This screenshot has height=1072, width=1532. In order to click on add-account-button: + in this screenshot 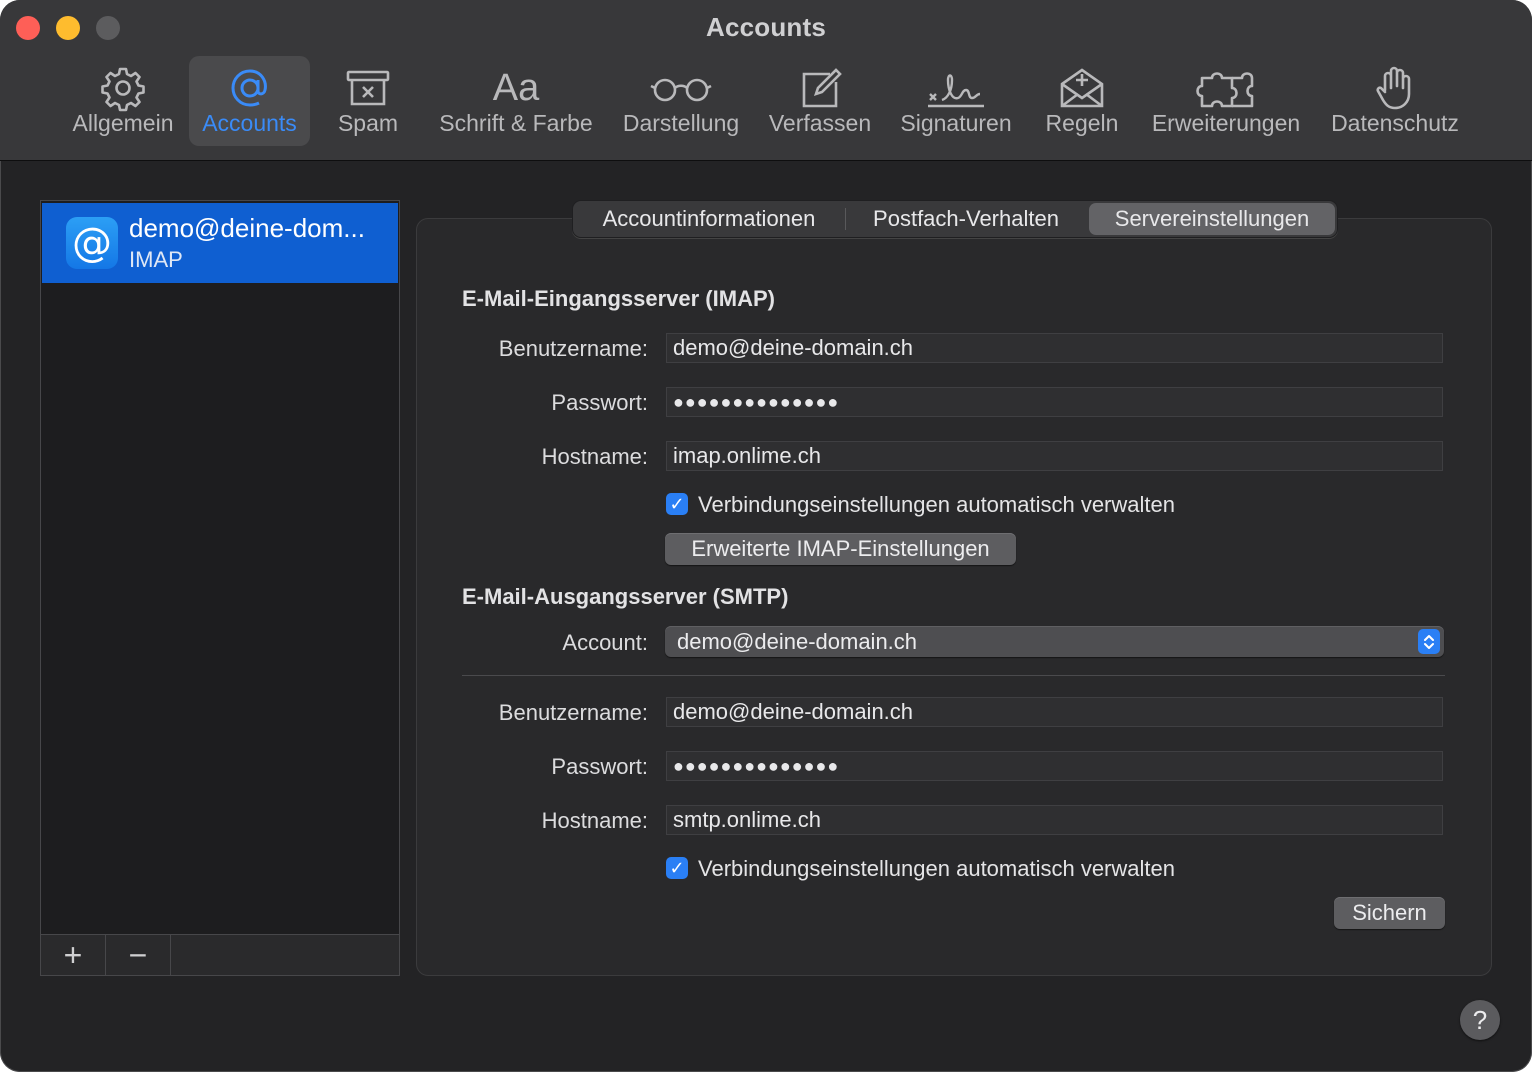, I will do `click(73, 955)`.